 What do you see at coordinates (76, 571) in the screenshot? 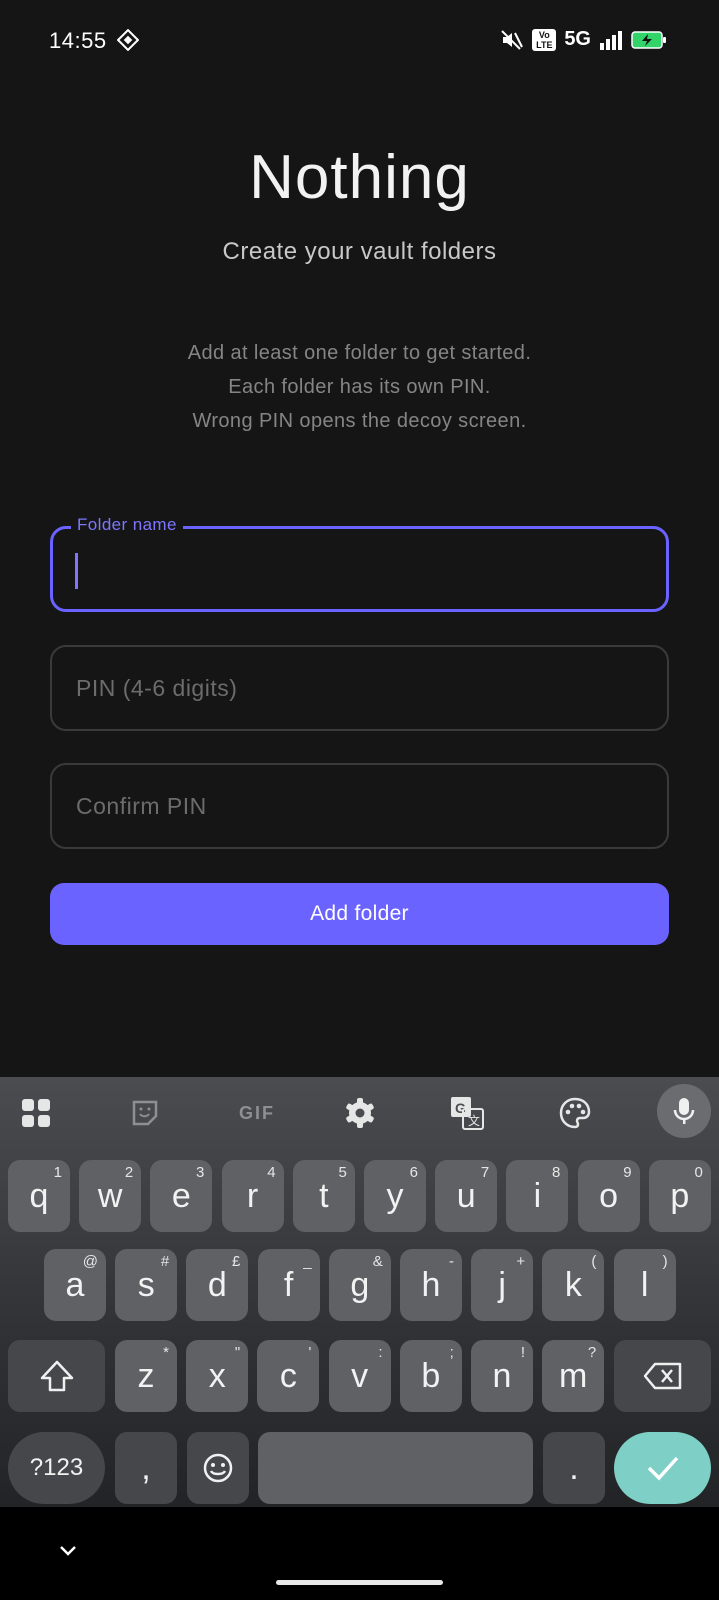
I see `text-caret` at bounding box center [76, 571].